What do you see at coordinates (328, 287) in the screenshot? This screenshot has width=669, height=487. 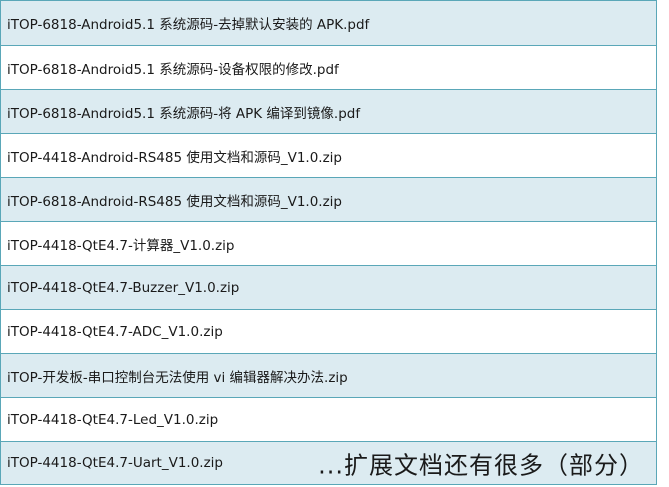 I see `file-row: iTOP-4418-QtE4.7-Buzzer_V1.0.zip` at bounding box center [328, 287].